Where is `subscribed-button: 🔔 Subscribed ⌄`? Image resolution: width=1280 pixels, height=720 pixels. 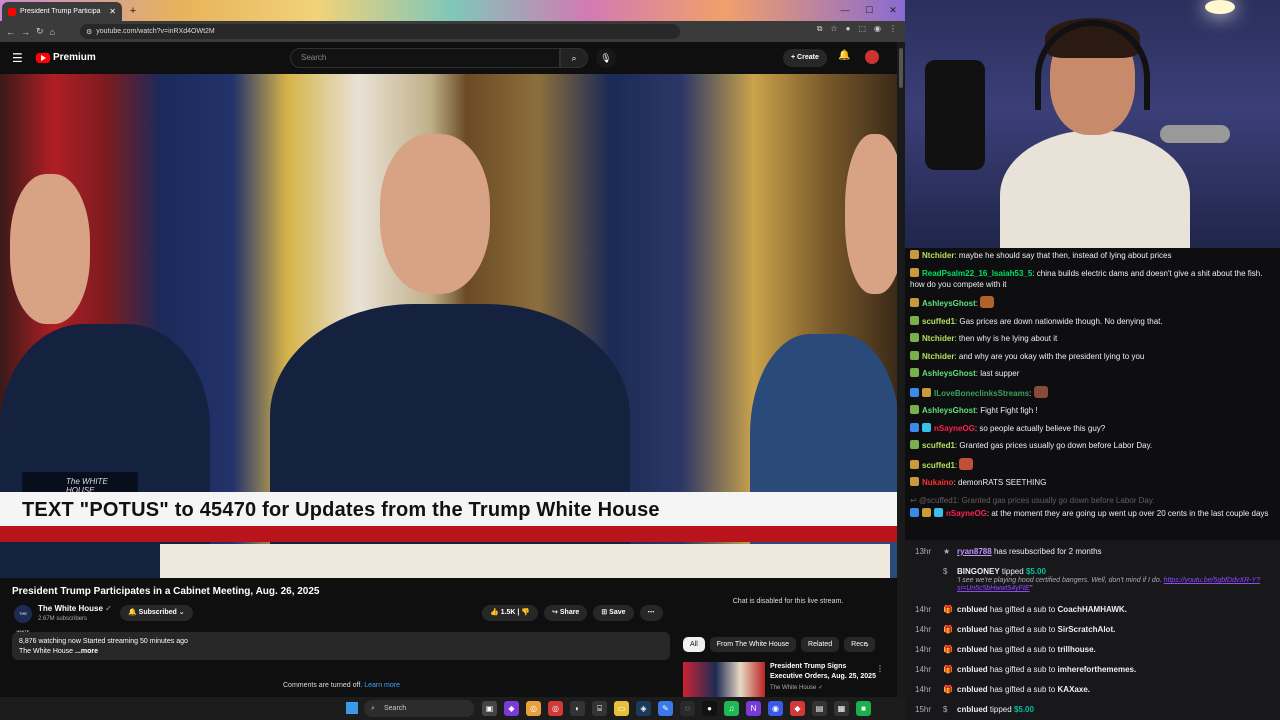
subscribed-button: 🔔 Subscribed ⌄ is located at coordinates (156, 613).